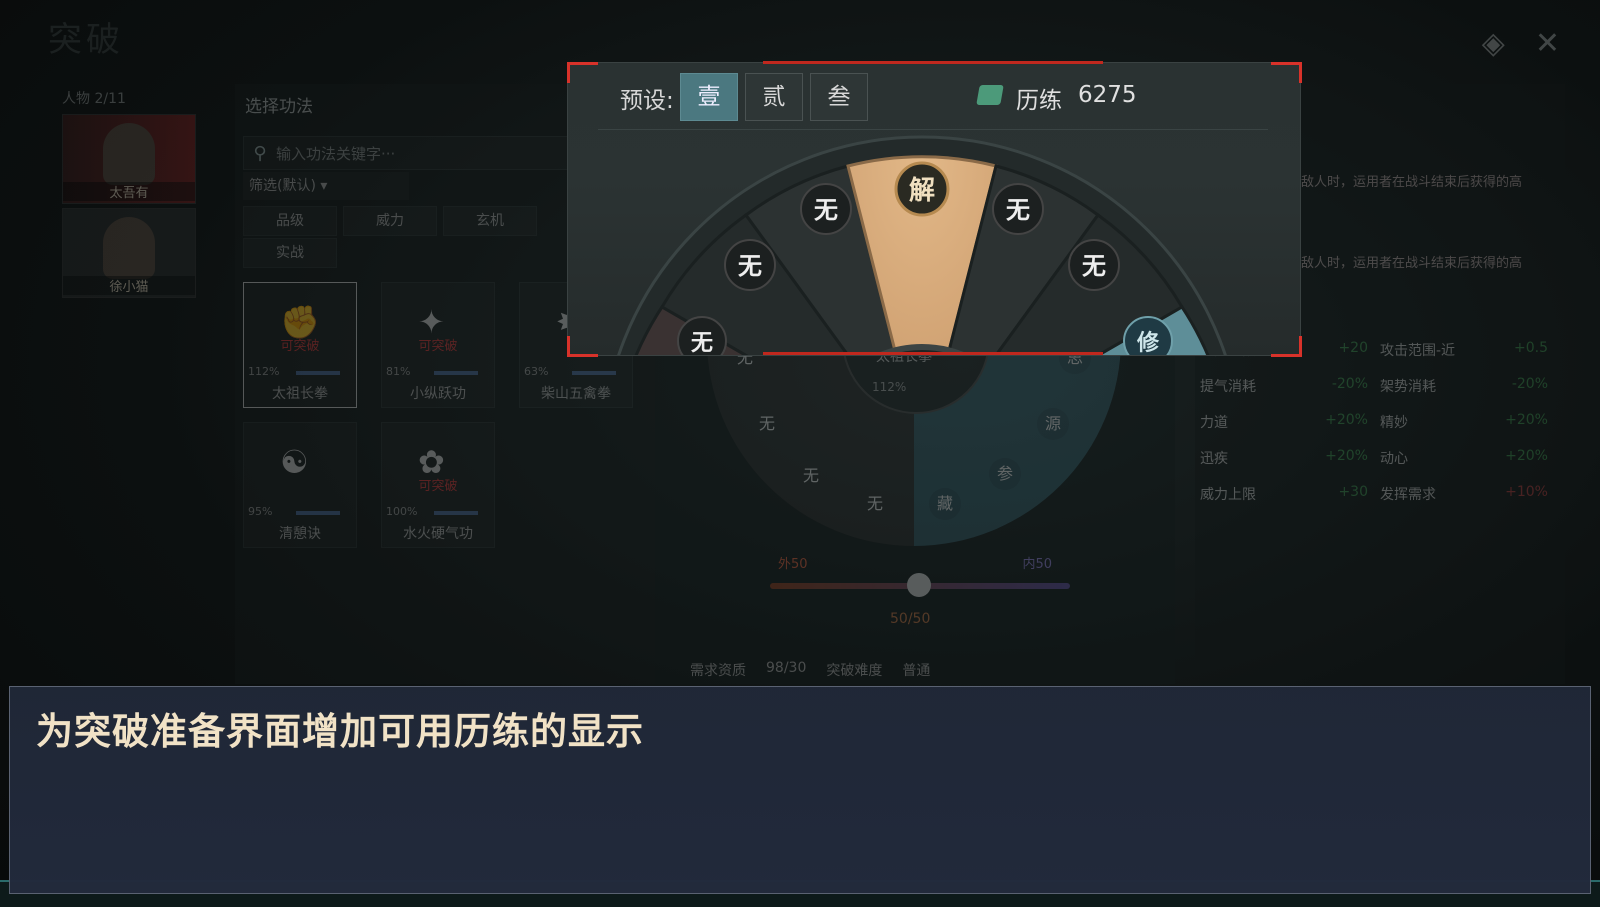 This screenshot has width=1600, height=907. I want to click on sort-button: 玄机, so click(490, 221).